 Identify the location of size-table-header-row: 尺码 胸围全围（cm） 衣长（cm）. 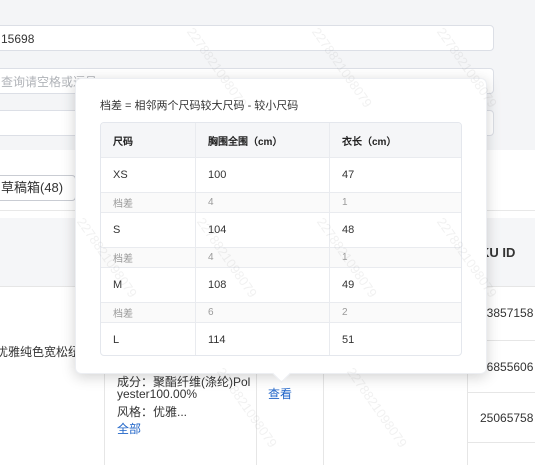
(281, 140).